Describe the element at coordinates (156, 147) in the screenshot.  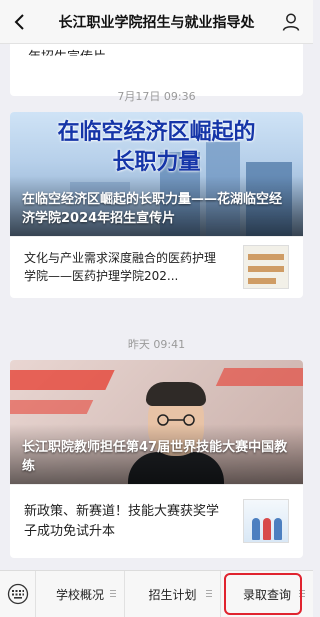
I see `image-headline: 在临空经济区崛起的 长职力量` at that location.